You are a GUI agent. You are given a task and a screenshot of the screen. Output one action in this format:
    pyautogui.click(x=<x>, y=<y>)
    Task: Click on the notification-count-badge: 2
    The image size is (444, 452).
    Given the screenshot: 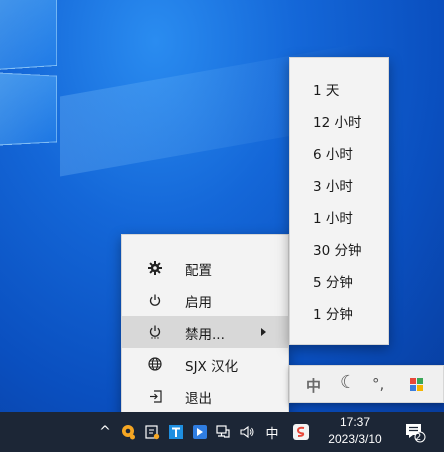 What is the action you would take?
    pyautogui.click(x=418, y=437)
    